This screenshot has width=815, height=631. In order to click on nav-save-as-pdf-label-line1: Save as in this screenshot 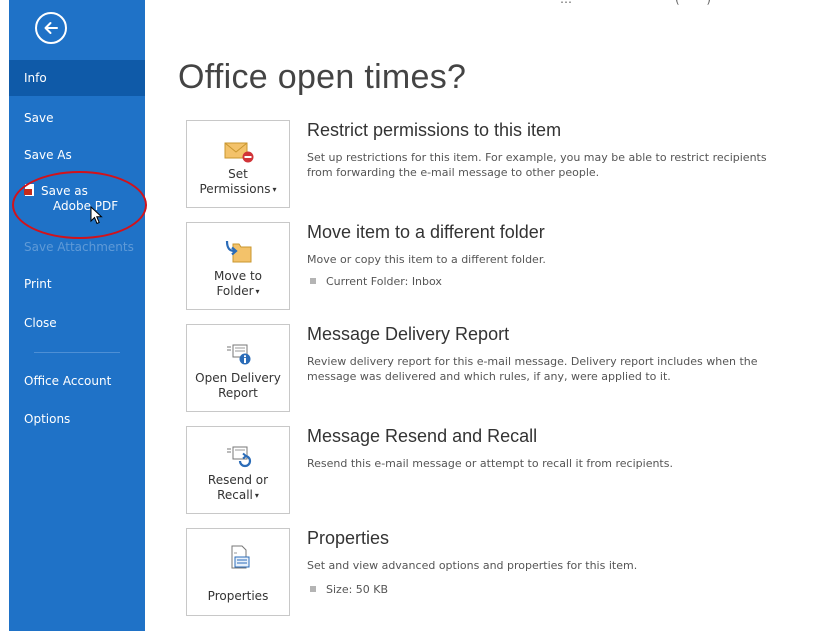, I will do `click(64, 191)`.